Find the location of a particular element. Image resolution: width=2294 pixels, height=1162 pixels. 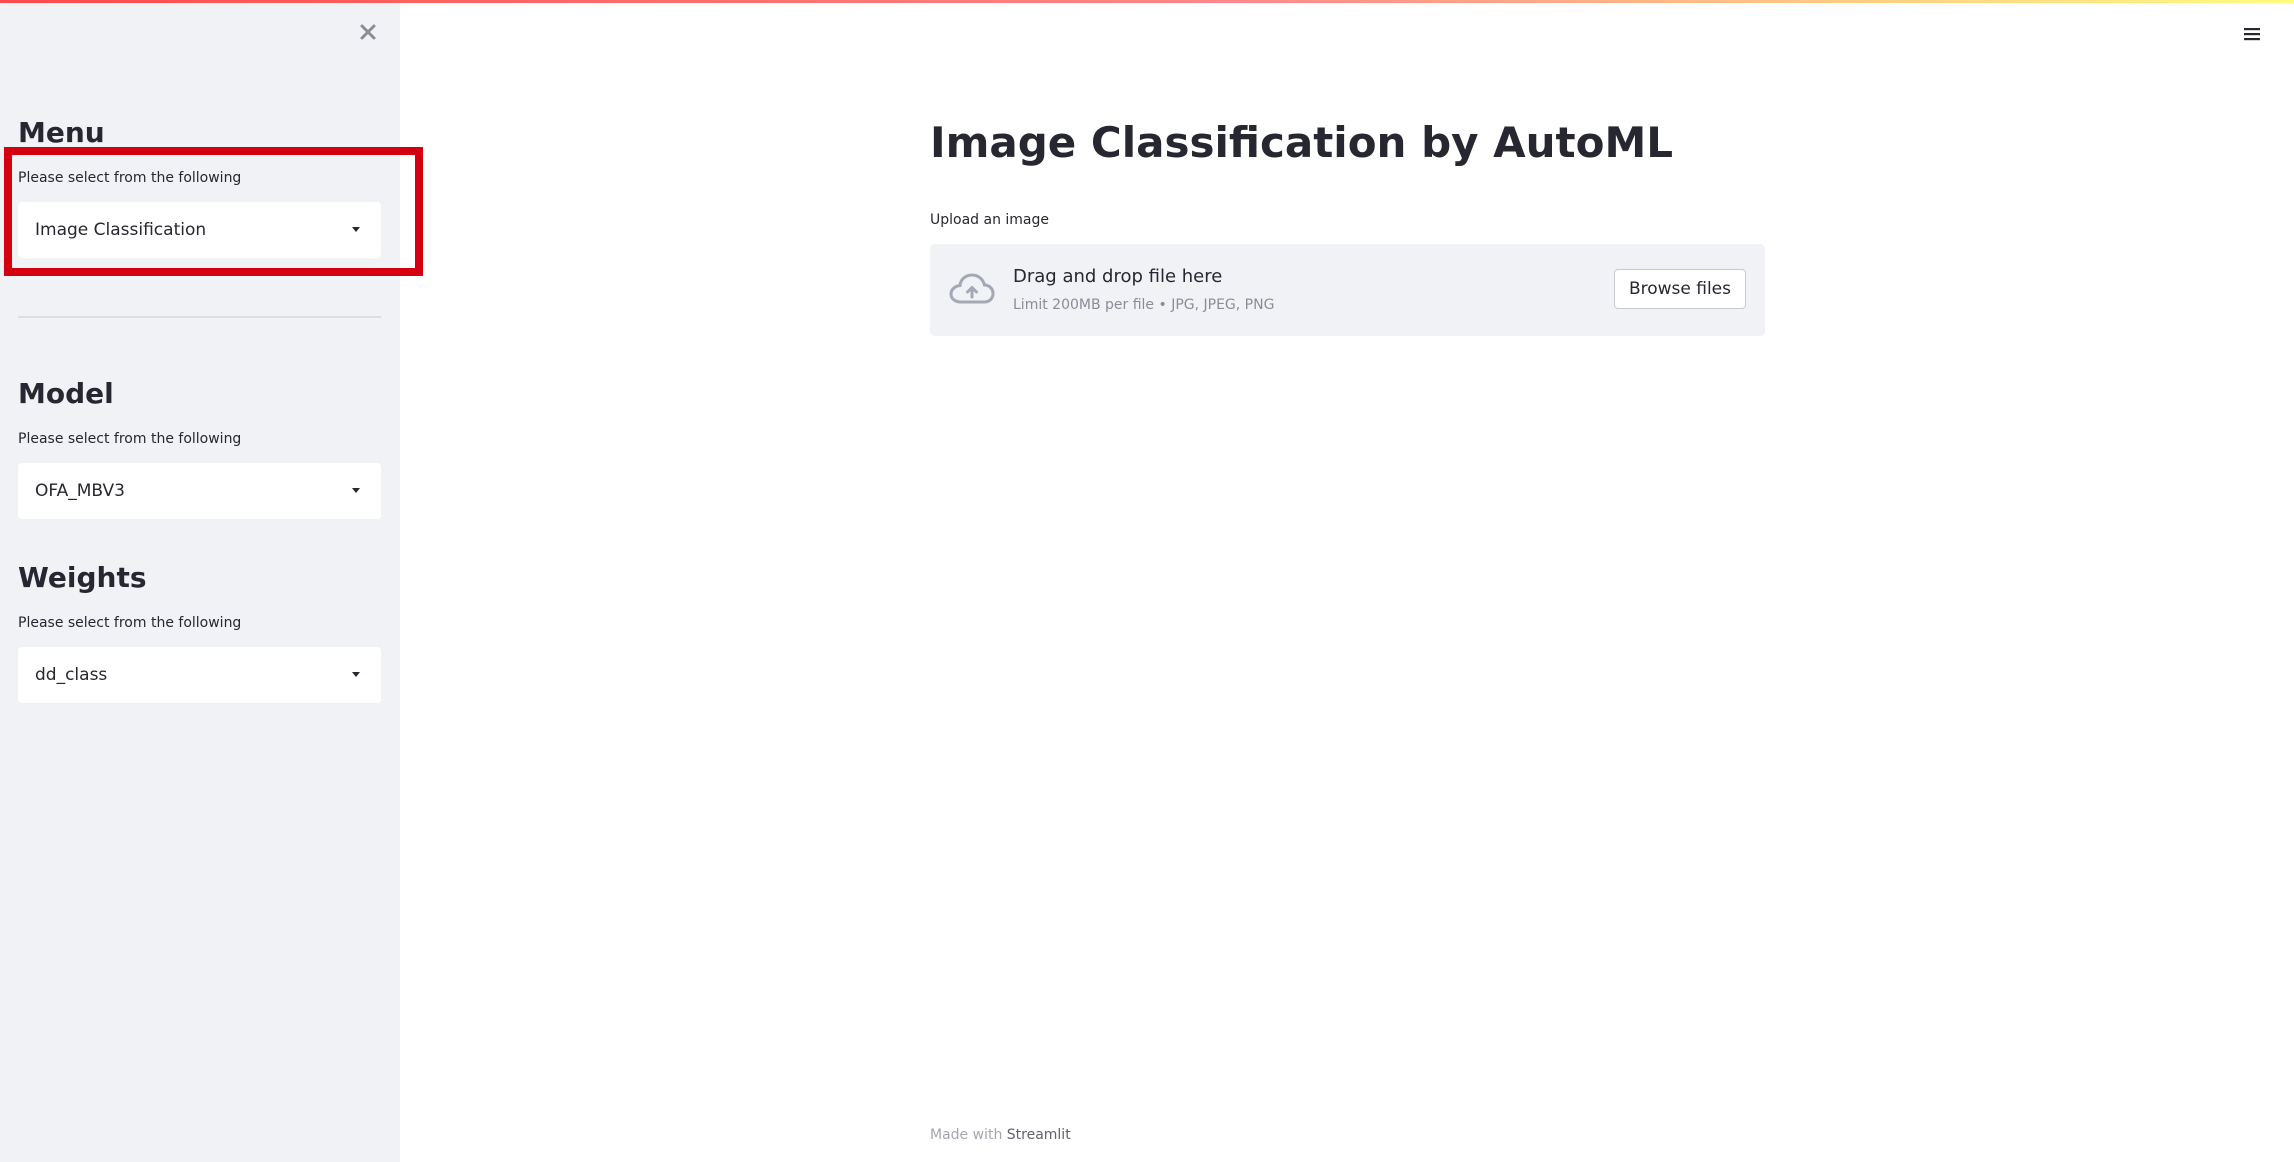

main-menu-button is located at coordinates (2252, 34).